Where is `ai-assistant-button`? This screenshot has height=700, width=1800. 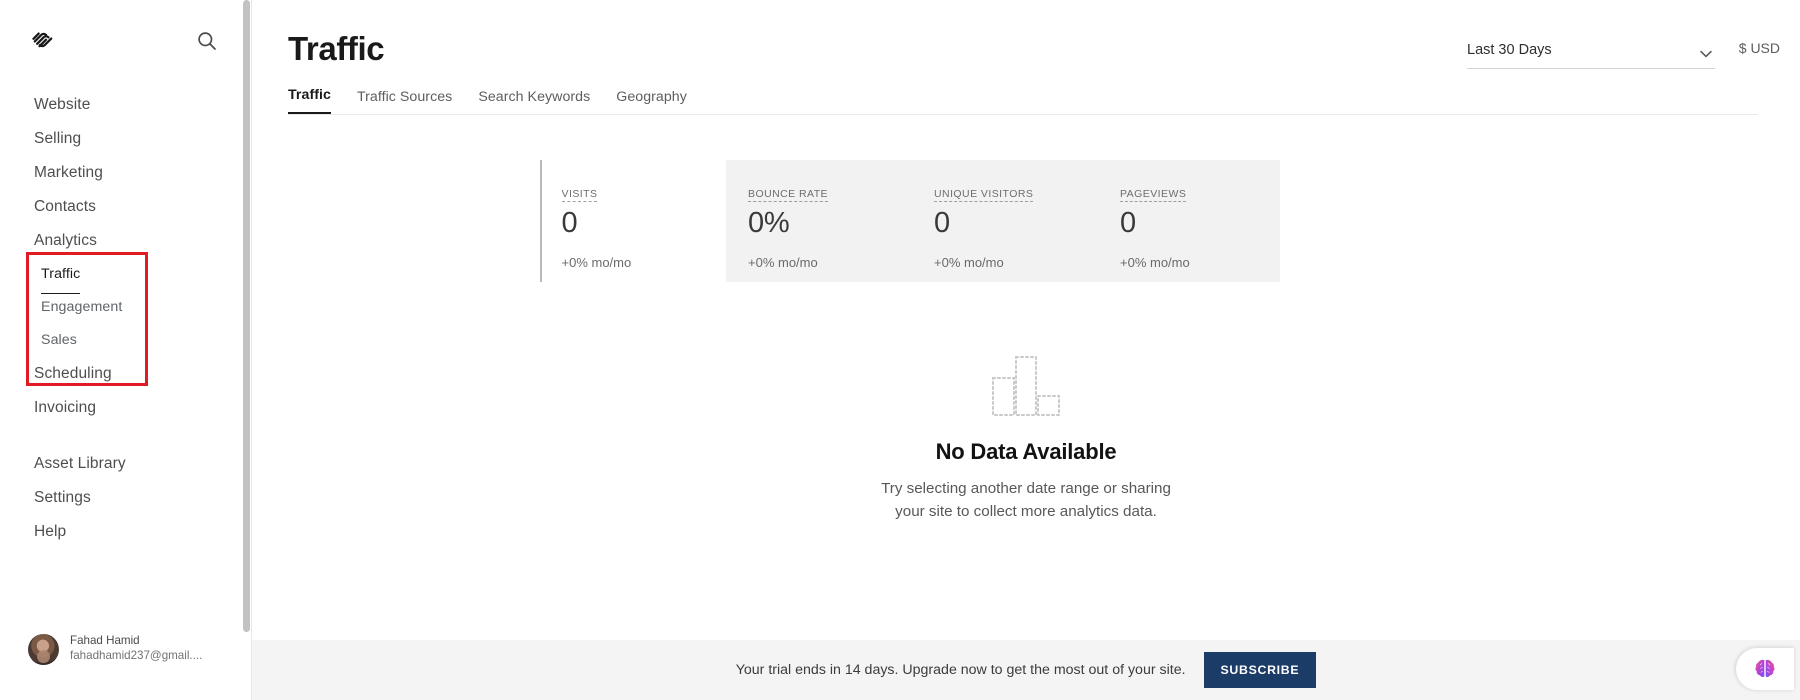 ai-assistant-button is located at coordinates (1765, 669).